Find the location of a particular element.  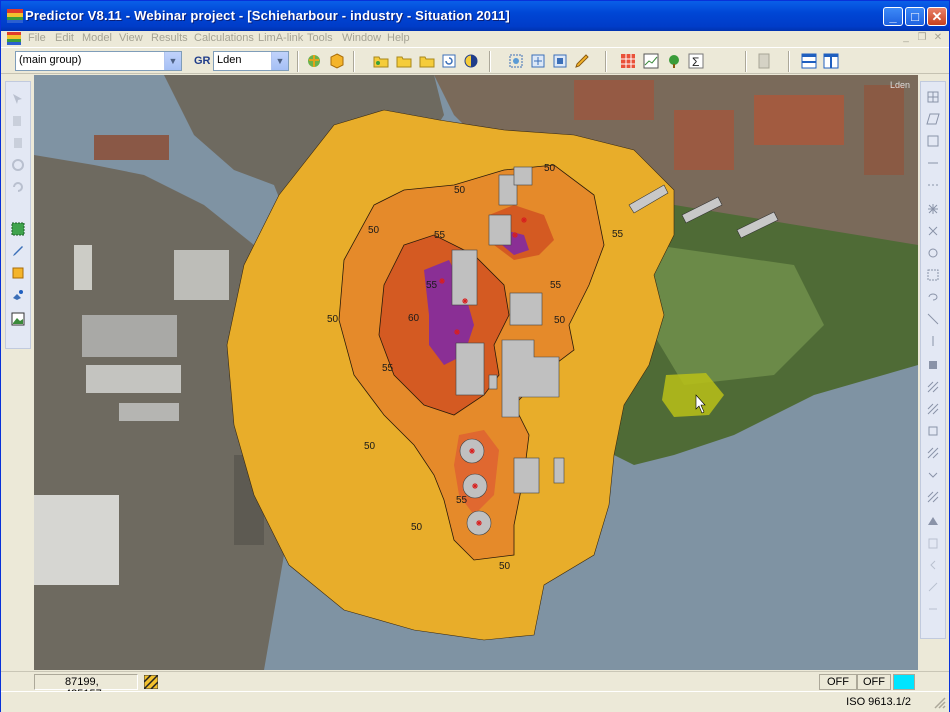

circle-icon is located at coordinates (933, 253).